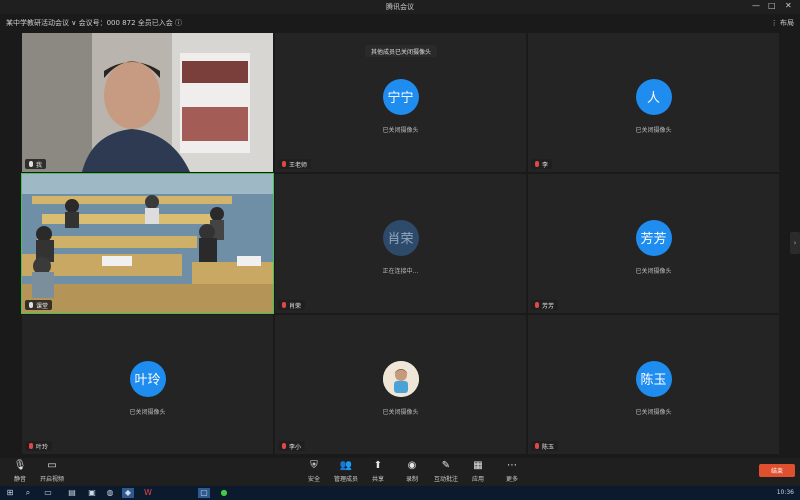 This screenshot has height=500, width=800. I want to click on classroom-video, so click(147, 243).